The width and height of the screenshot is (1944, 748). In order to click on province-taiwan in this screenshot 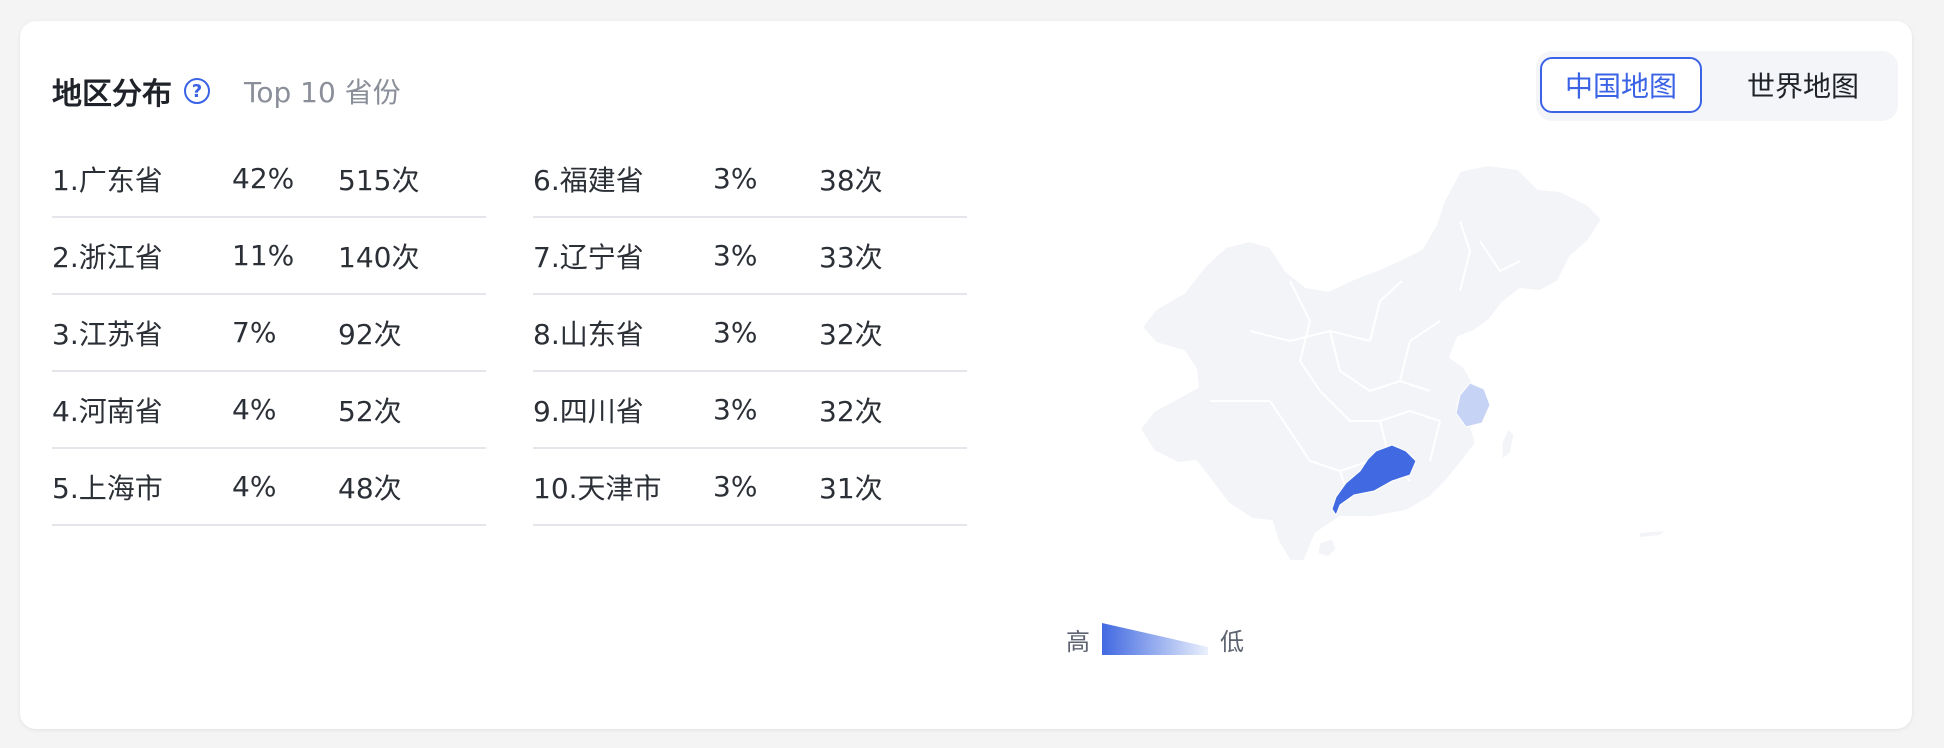, I will do `click(1508, 444)`.